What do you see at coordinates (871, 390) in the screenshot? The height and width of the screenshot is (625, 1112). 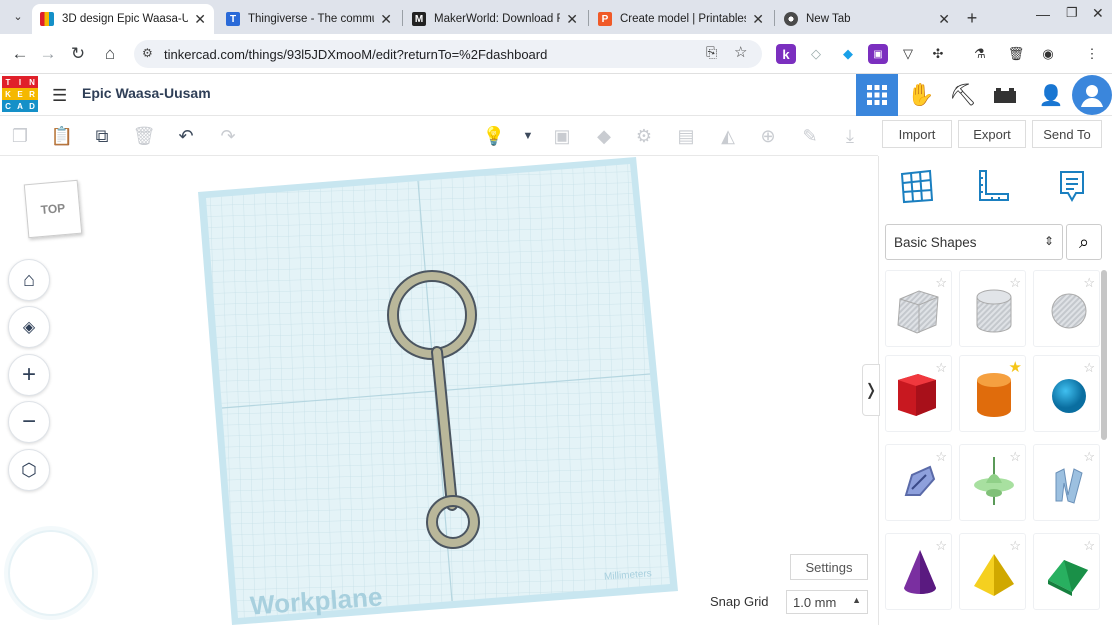 I see `collapse-panel-button: ❭` at bounding box center [871, 390].